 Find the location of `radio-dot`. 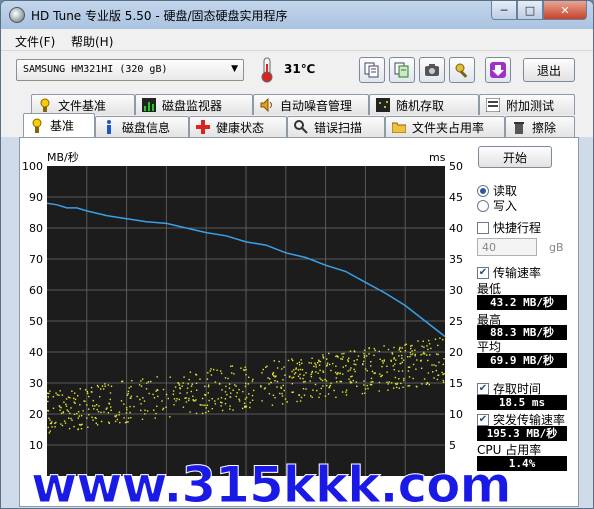

radio-dot is located at coordinates (483, 205).